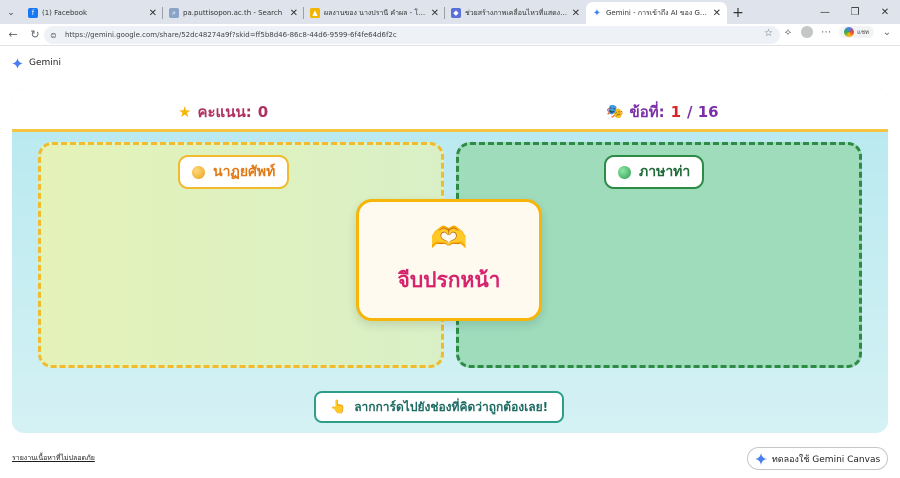  Describe the element at coordinates (856, 32) in the screenshot. I see `gemini-chat-button: แชท` at that location.